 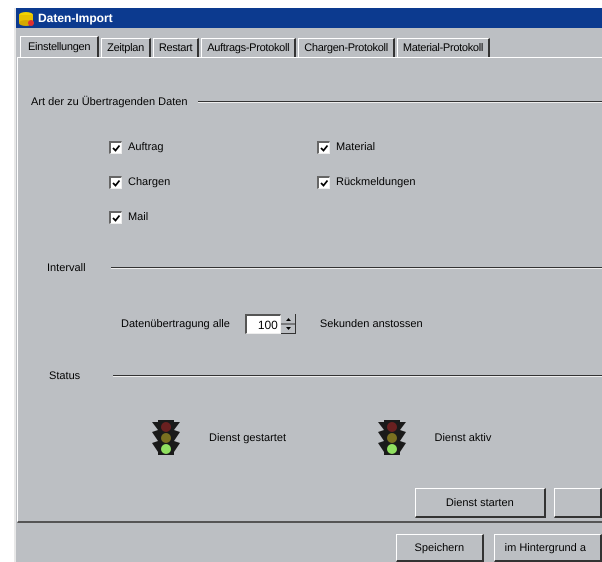 What do you see at coordinates (480, 503) in the screenshot?
I see `start-button: Dienst starten` at bounding box center [480, 503].